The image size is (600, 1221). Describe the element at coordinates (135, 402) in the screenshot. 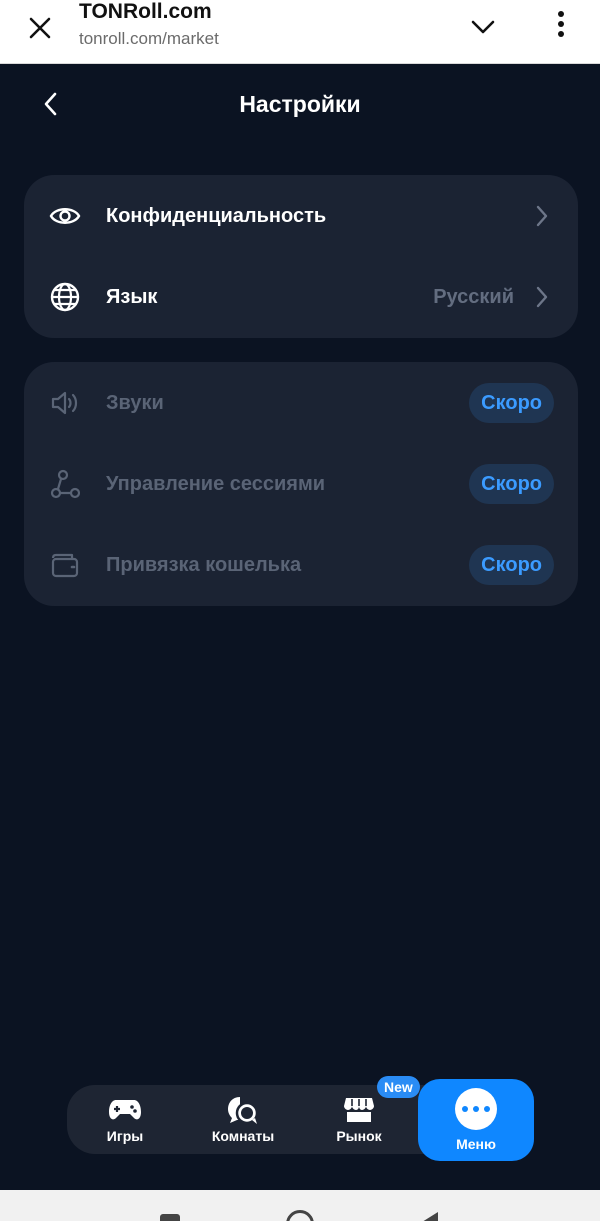

I see `settings-item-label: Звуки` at that location.